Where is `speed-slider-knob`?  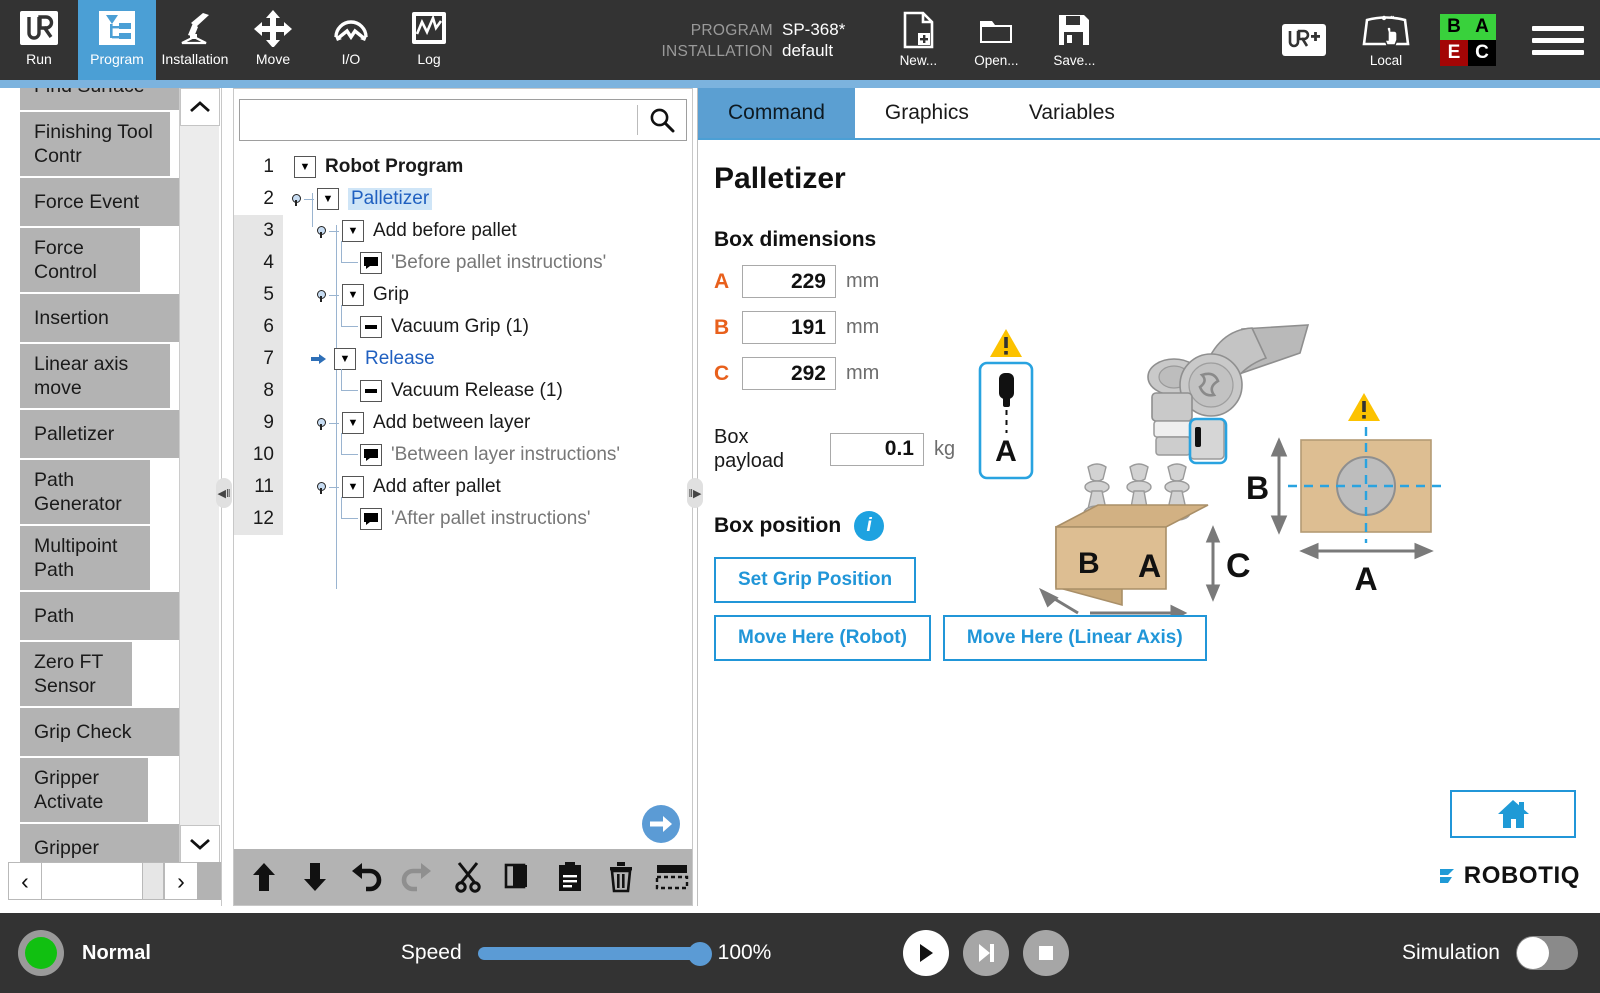 speed-slider-knob is located at coordinates (699, 953).